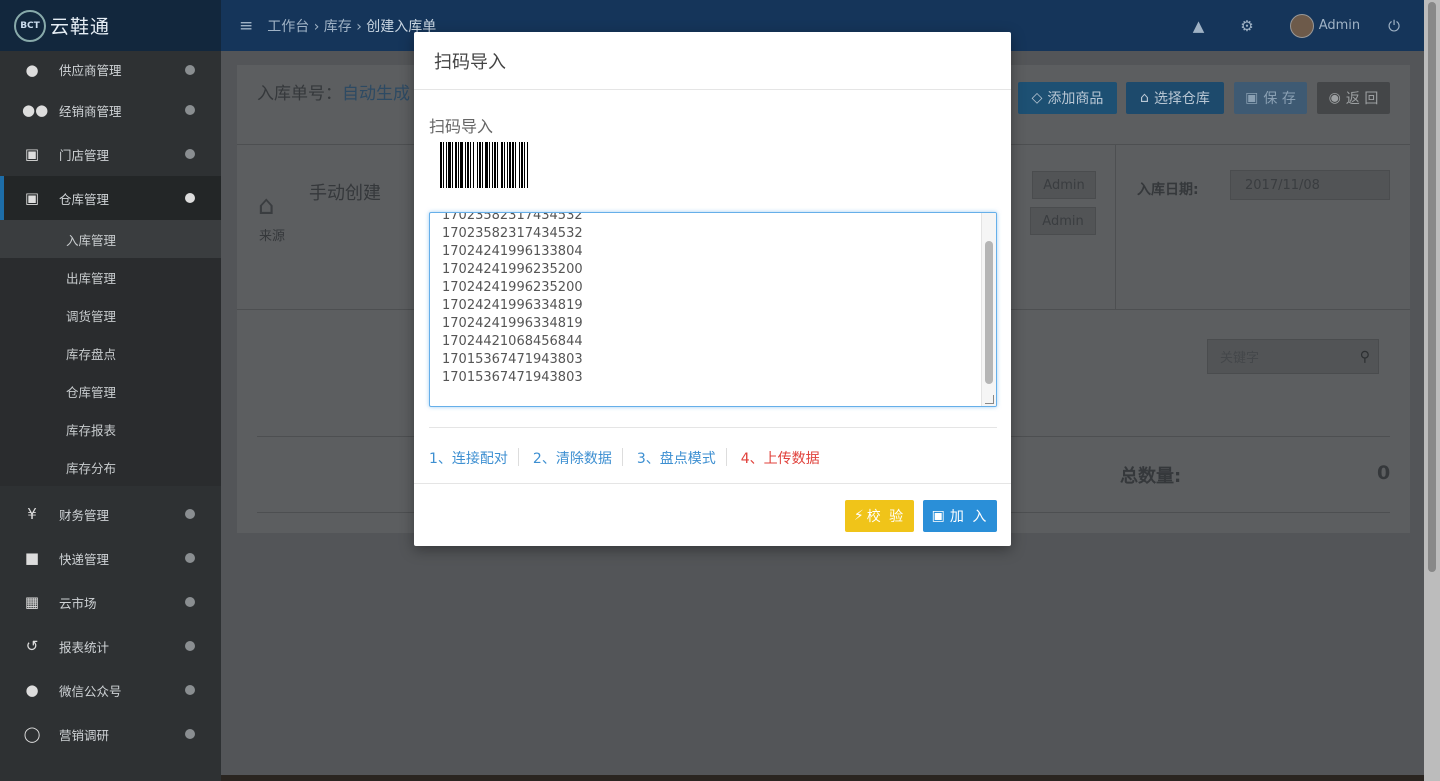 The width and height of the screenshot is (1440, 781). I want to click on breadcrumb-item: 工作台, so click(288, 27).